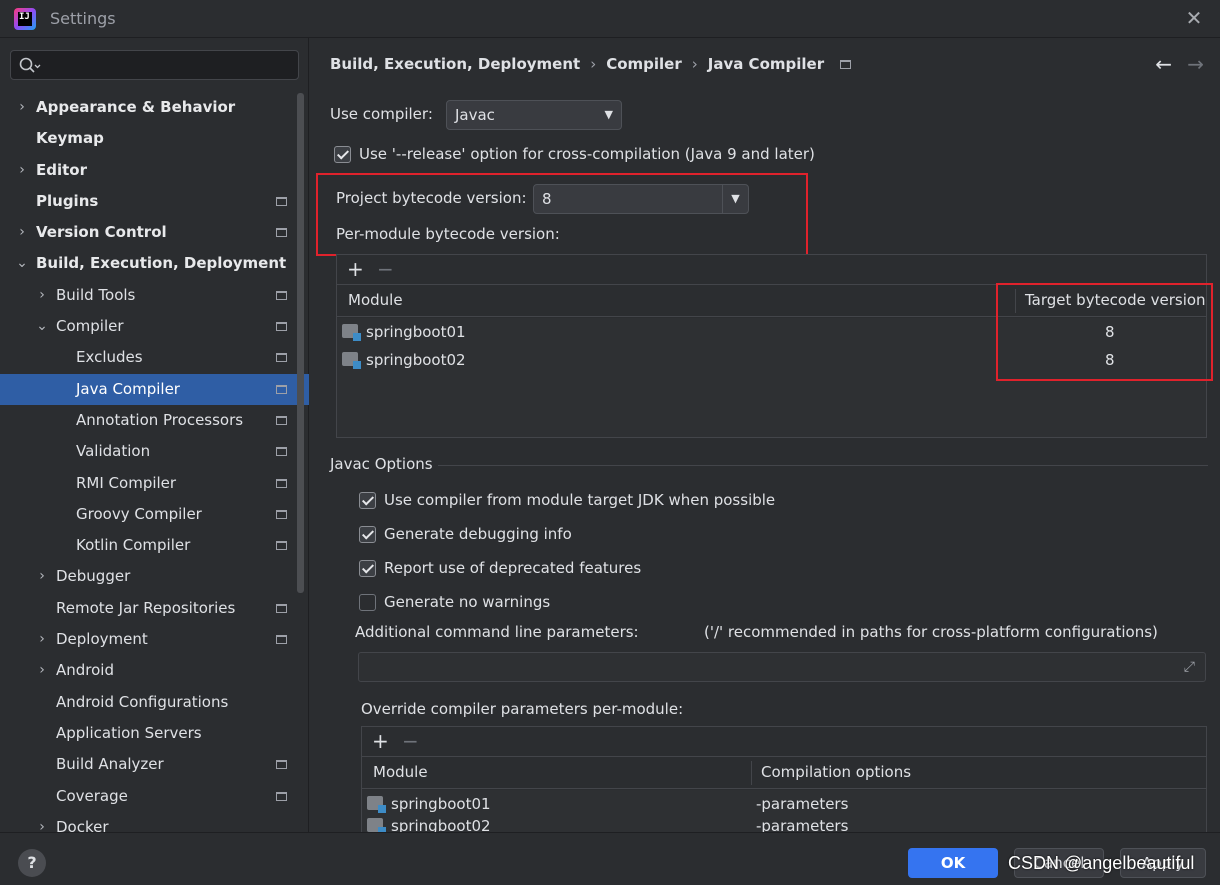 This screenshot has height=885, width=1220. I want to click on sidebar-item-label: Build Tools, so click(96, 294).